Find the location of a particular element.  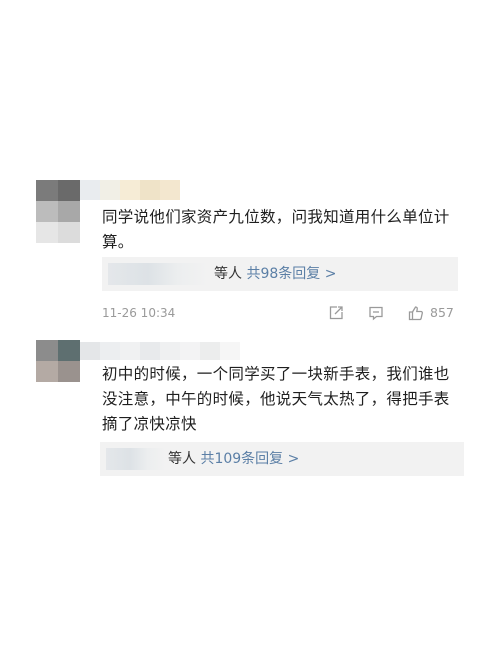

reply-summary: 等人 共109条回复 > is located at coordinates (282, 459).